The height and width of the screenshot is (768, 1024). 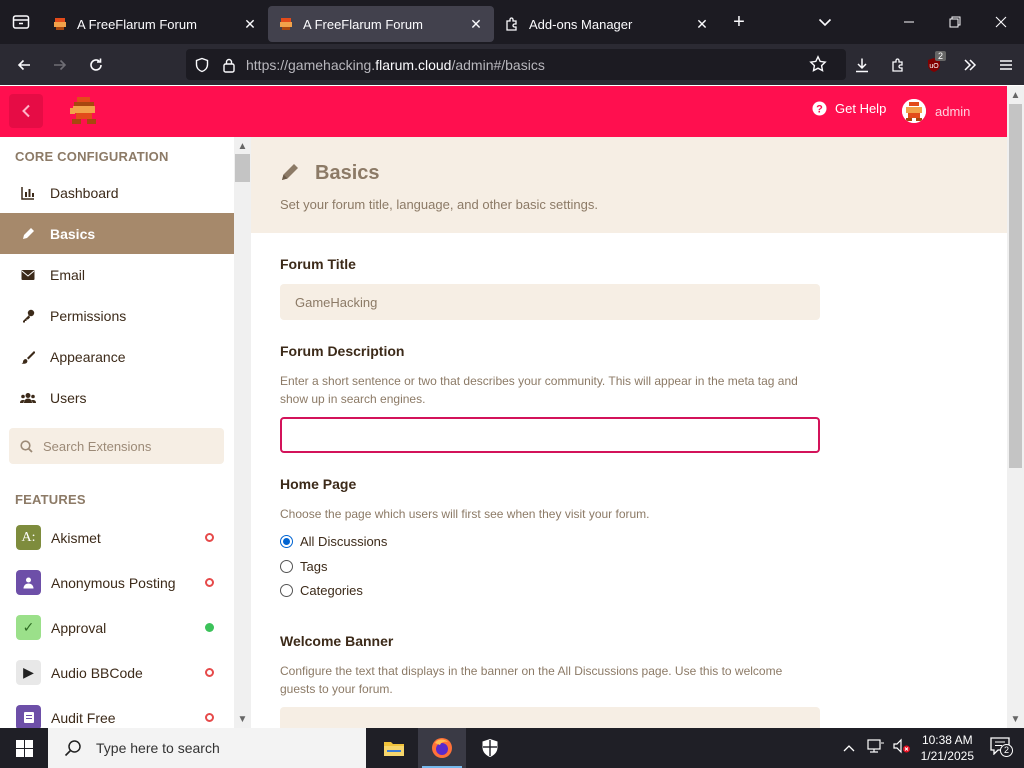 What do you see at coordinates (739, 22) in the screenshot?
I see `new-tab-button: +` at bounding box center [739, 22].